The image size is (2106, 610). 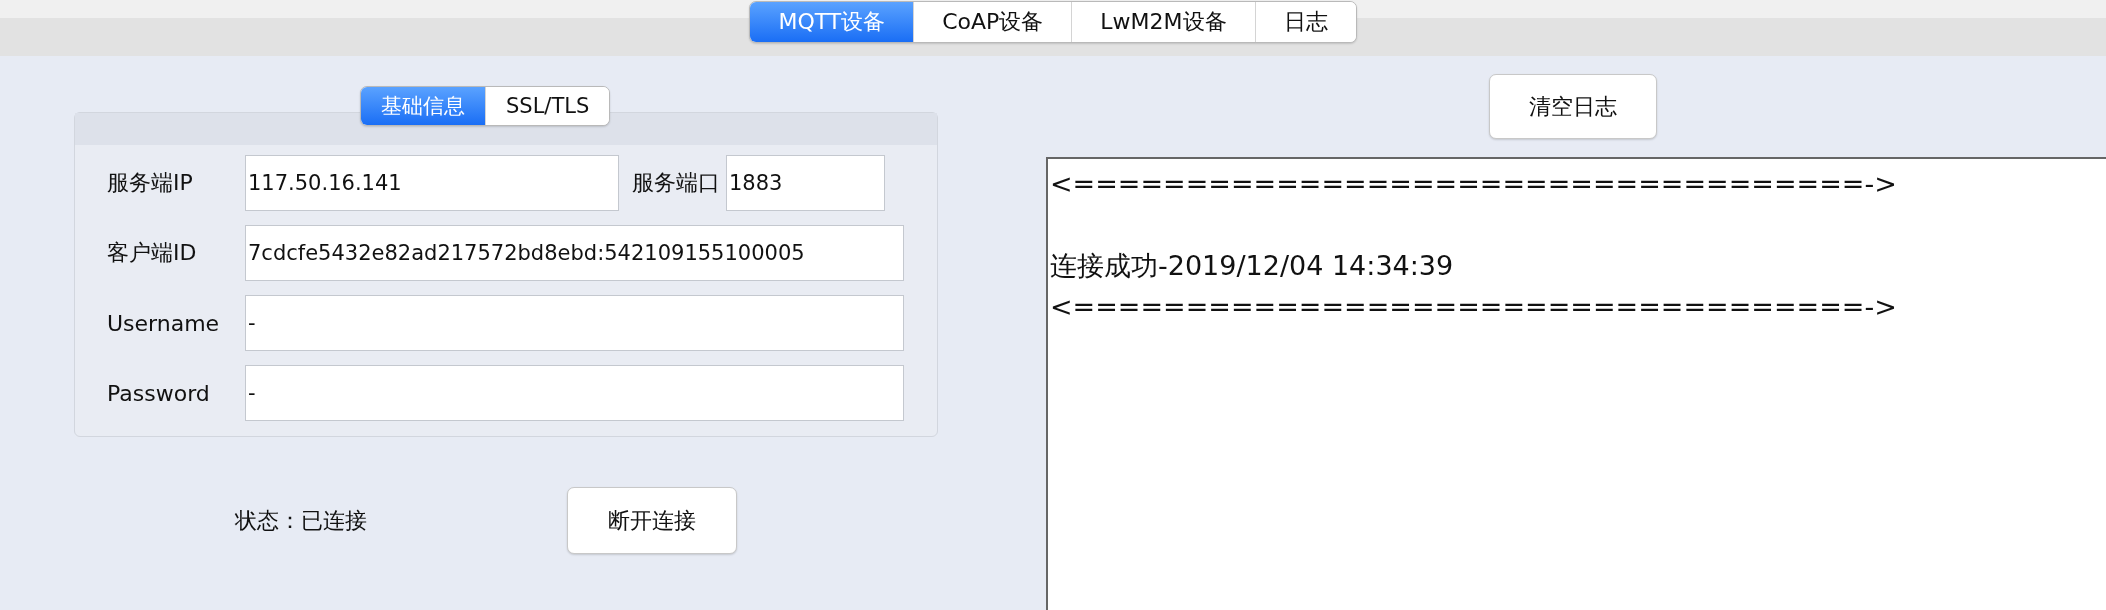 What do you see at coordinates (150, 183) in the screenshot?
I see `server-ip-label: 服务端IP` at bounding box center [150, 183].